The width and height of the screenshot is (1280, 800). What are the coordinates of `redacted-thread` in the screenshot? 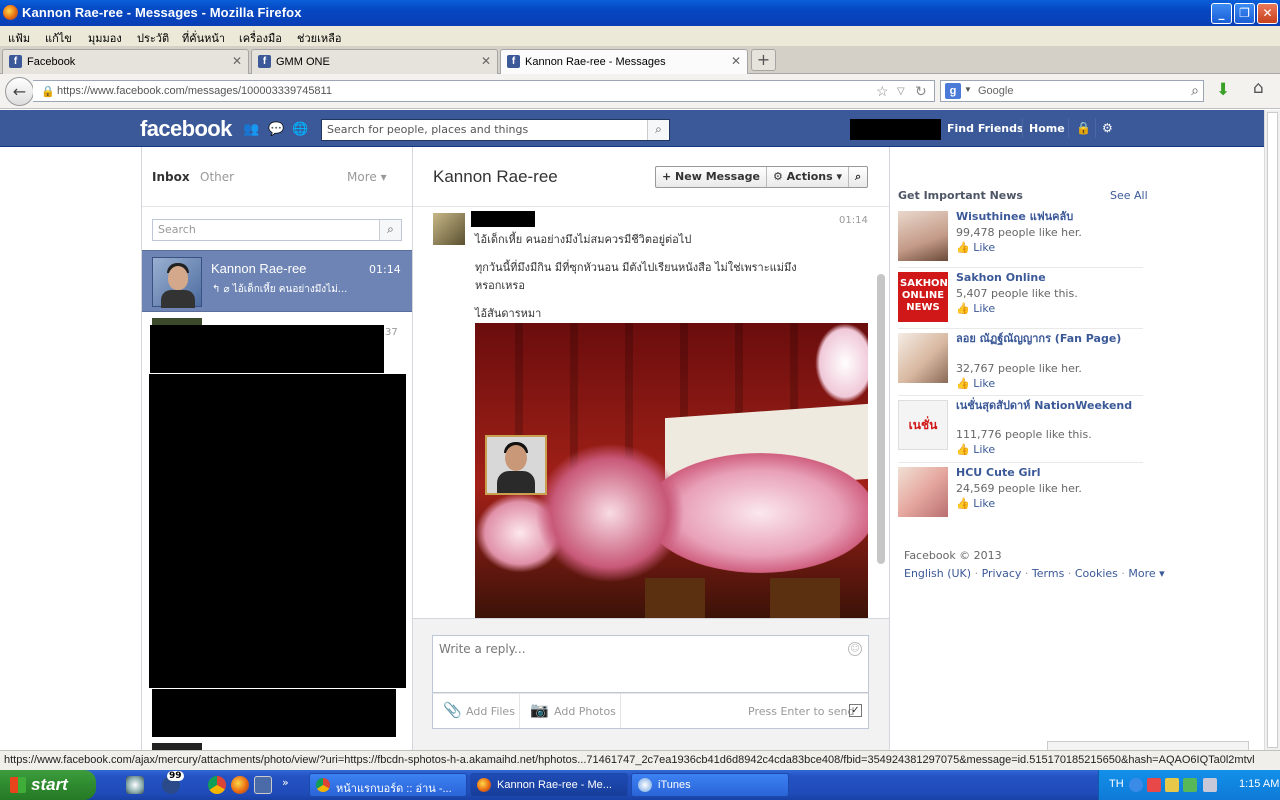 It's located at (274, 713).